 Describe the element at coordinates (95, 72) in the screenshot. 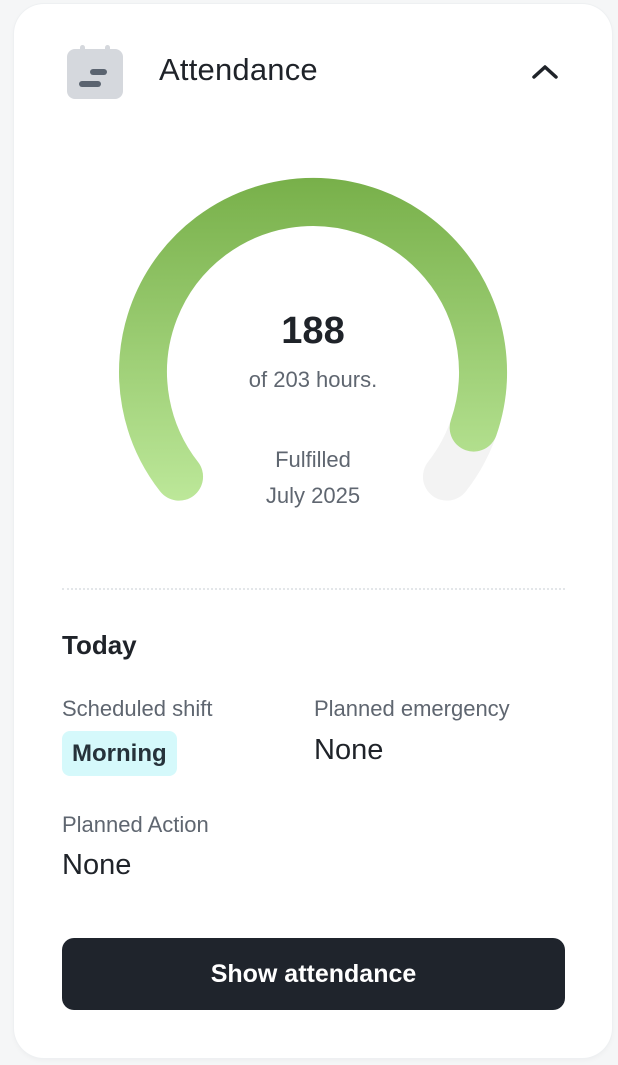

I see `calendar-icon` at that location.